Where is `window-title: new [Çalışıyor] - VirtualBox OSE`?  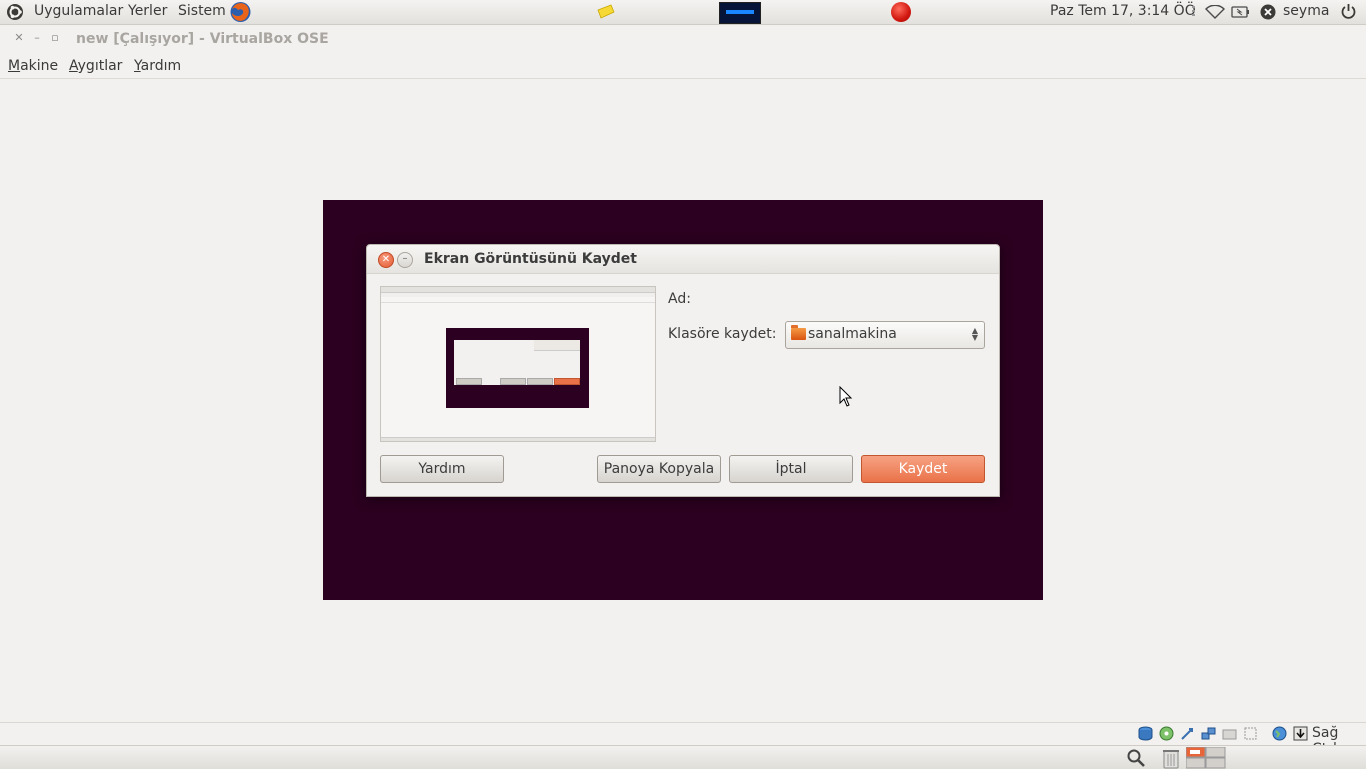 window-title: new [Çalışıyor] - VirtualBox OSE is located at coordinates (202, 39).